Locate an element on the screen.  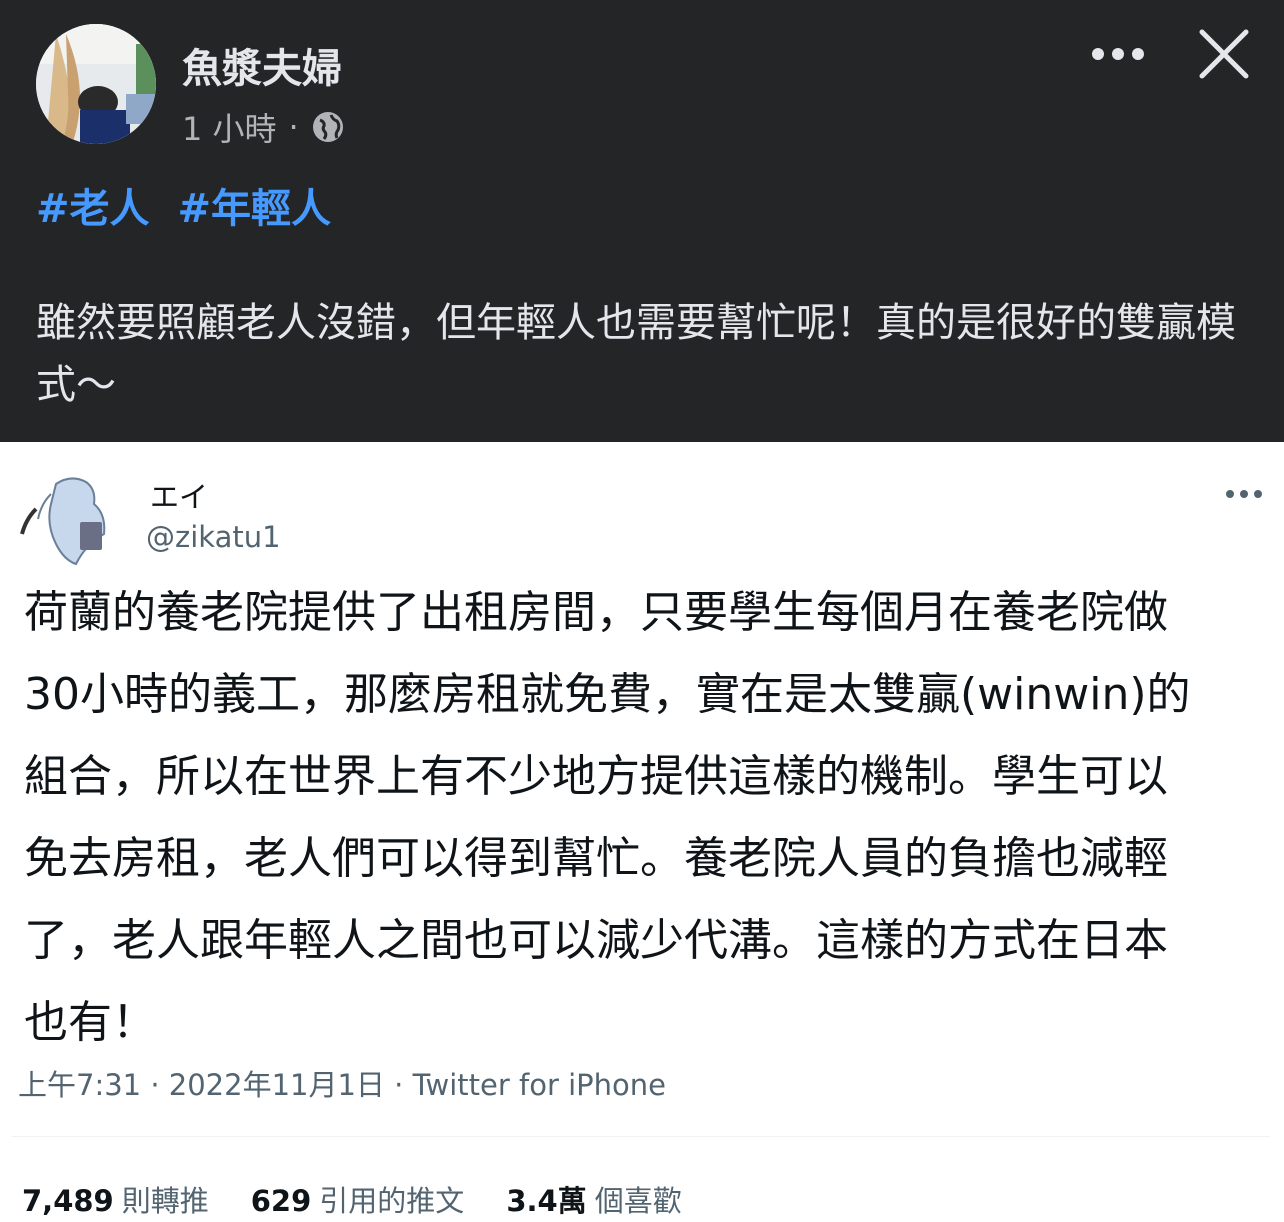
author-name: 魚漿夫婦 is located at coordinates (262, 65).